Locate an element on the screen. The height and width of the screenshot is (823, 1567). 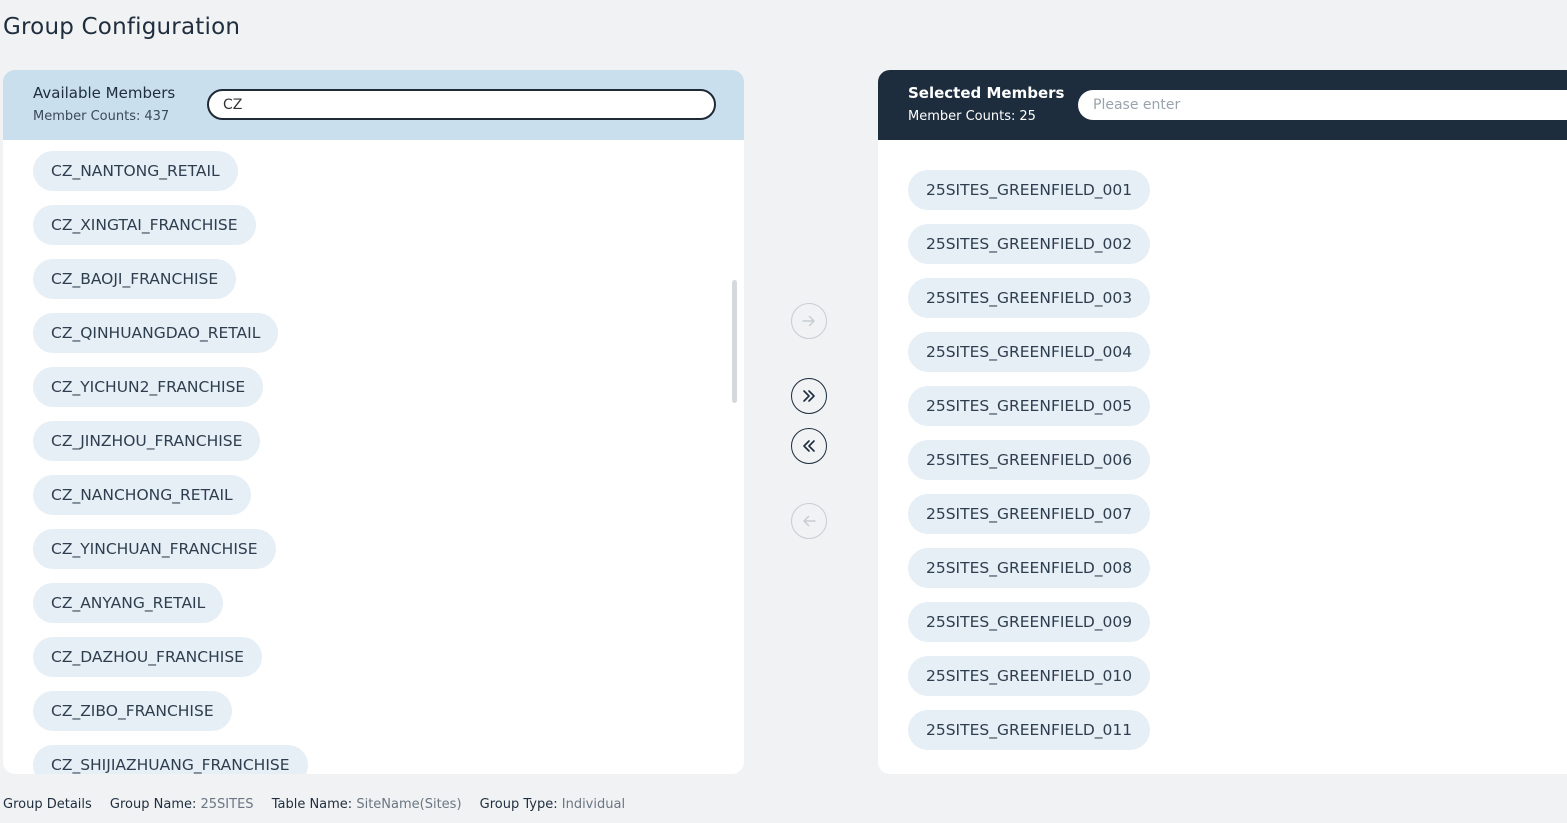
arrow-right-icon is located at coordinates (808, 321).